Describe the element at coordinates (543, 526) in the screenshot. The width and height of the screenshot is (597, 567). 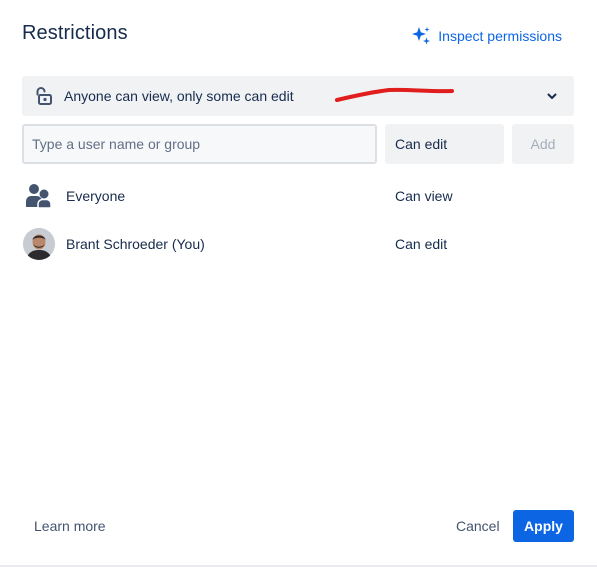
I see `apply-button: Apply` at that location.